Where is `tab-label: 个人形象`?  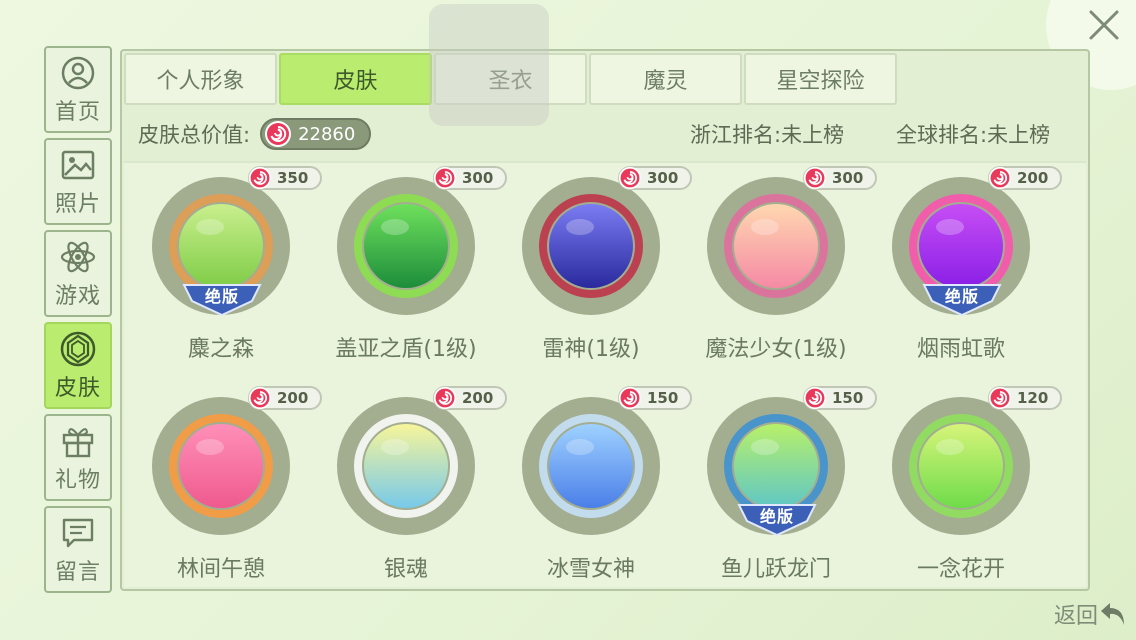
tab-label: 个人形象 is located at coordinates (200, 81).